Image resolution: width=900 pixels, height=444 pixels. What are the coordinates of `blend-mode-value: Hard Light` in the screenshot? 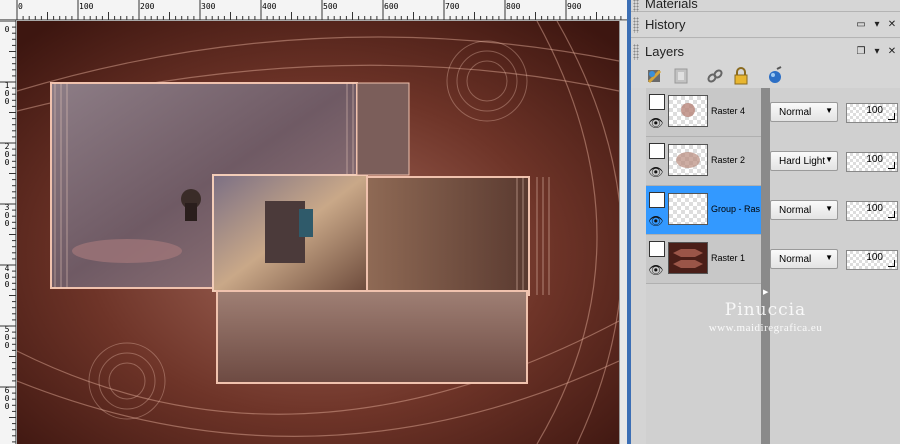 It's located at (802, 161).